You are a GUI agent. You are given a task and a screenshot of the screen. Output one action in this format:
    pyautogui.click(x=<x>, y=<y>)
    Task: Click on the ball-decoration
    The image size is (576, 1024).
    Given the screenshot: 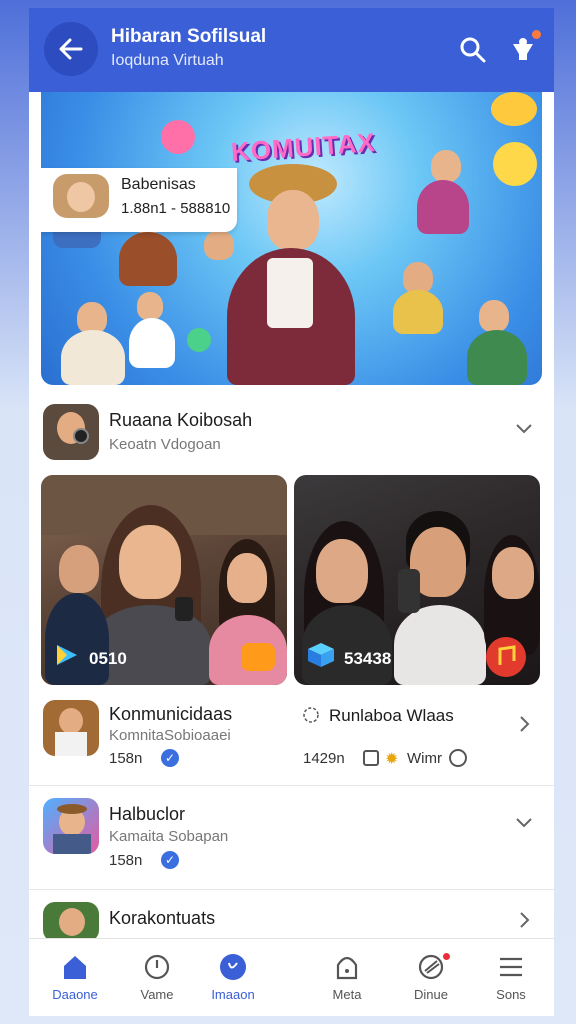 What is the action you would take?
    pyautogui.click(x=199, y=340)
    